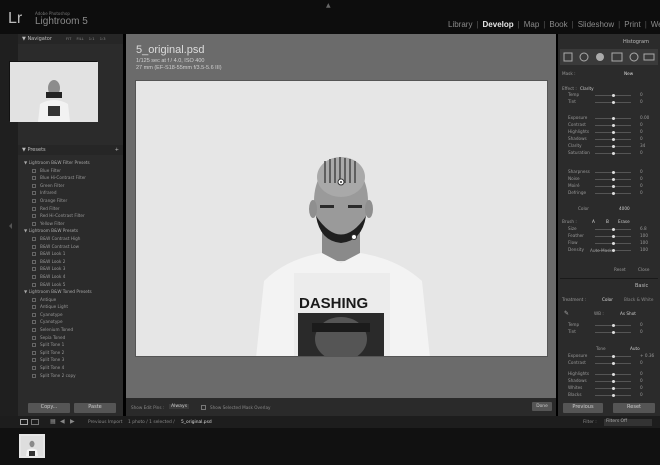 The height and width of the screenshot is (465, 660). What do you see at coordinates (117, 150) in the screenshot?
I see `add-preset-icon: +` at bounding box center [117, 150].